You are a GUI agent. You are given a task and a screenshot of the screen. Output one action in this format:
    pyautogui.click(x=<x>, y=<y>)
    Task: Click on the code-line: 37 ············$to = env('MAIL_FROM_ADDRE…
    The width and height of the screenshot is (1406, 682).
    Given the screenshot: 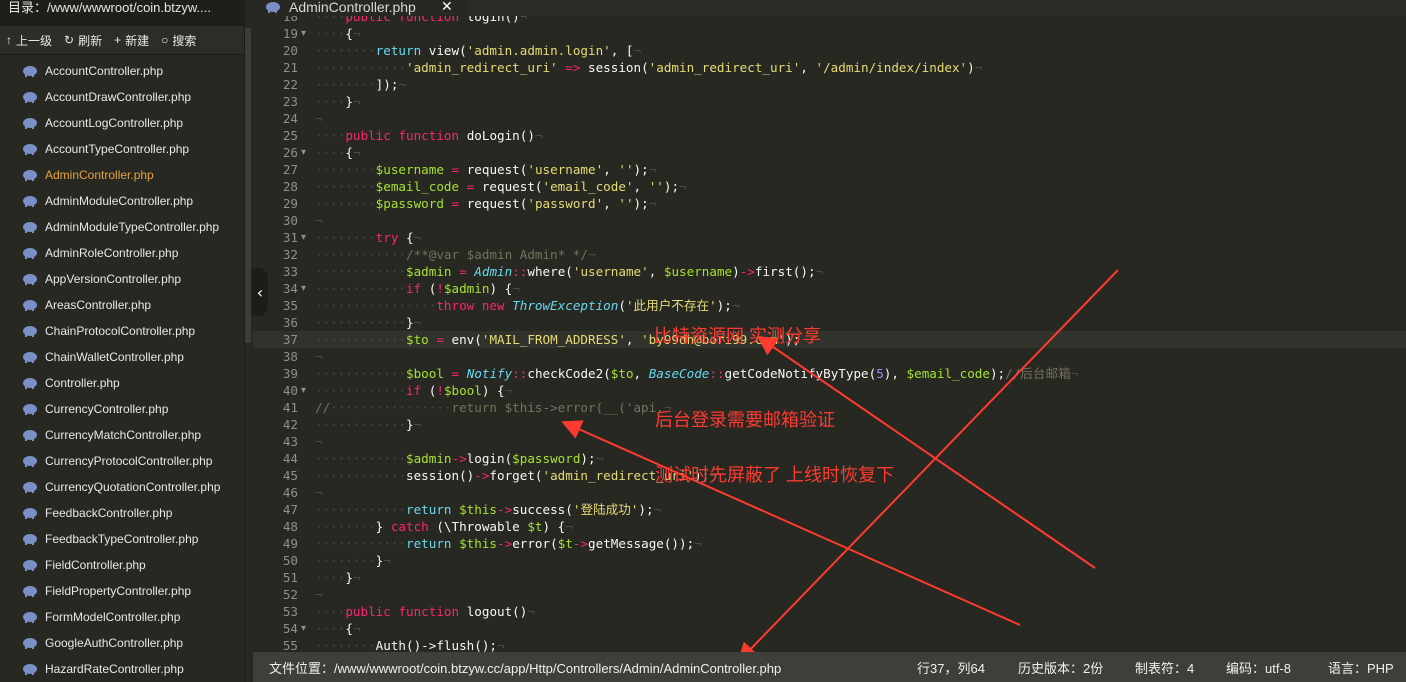 What is the action you would take?
    pyautogui.click(x=829, y=339)
    